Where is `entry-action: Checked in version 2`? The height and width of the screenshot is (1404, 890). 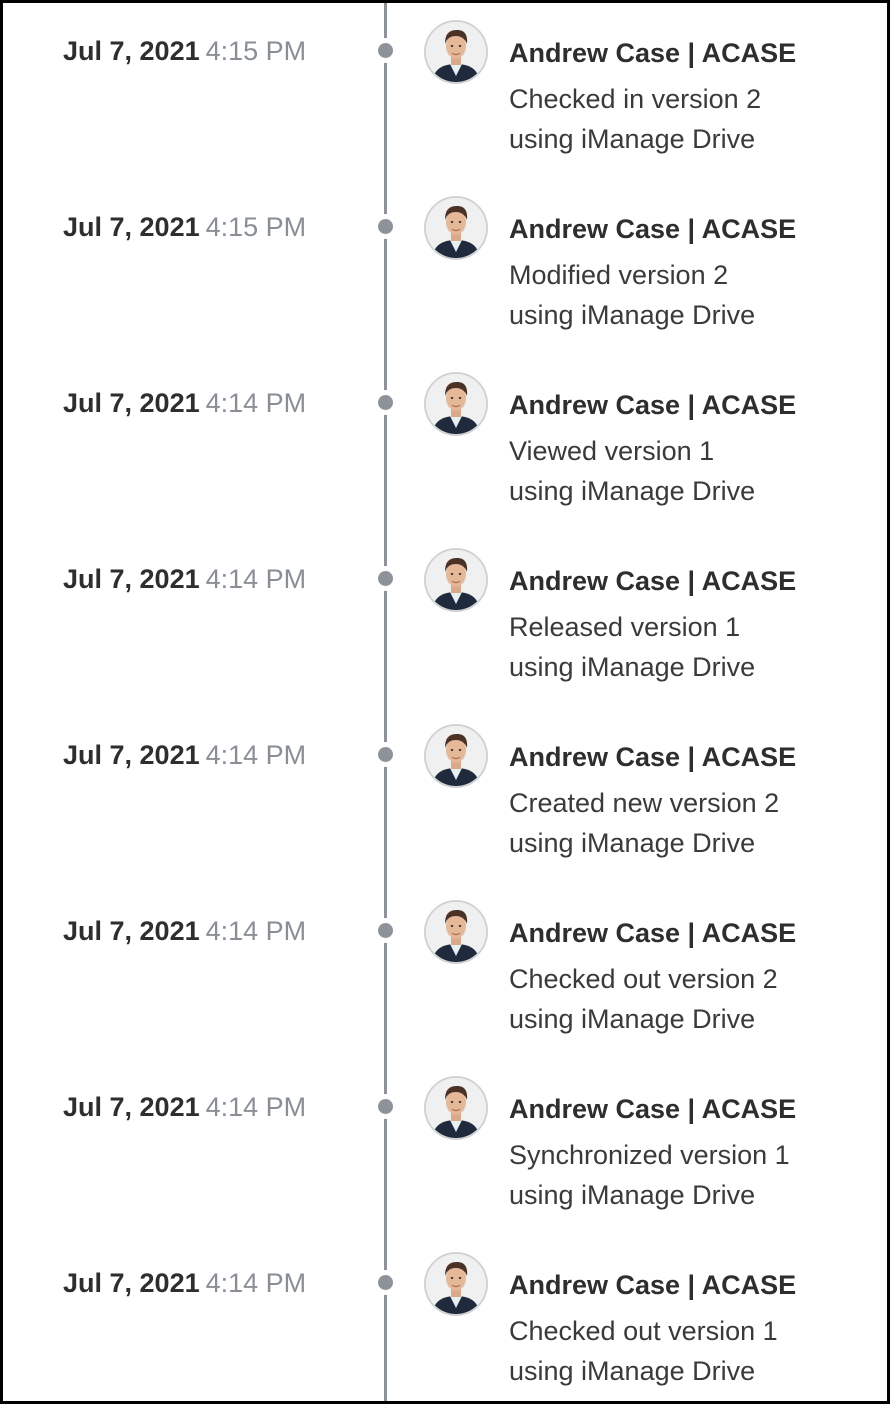 entry-action: Checked in version 2 is located at coordinates (635, 99).